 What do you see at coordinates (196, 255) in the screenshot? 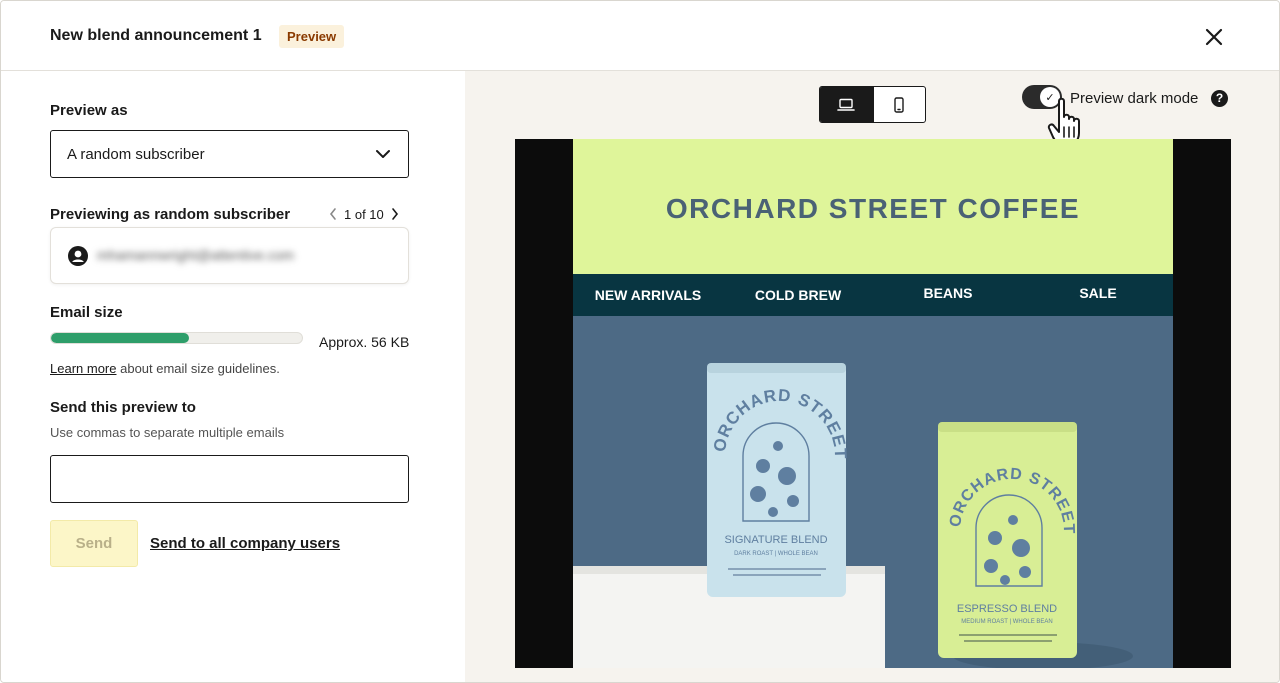
I see `subscriber-email: mhamannwright@attentive.com` at bounding box center [196, 255].